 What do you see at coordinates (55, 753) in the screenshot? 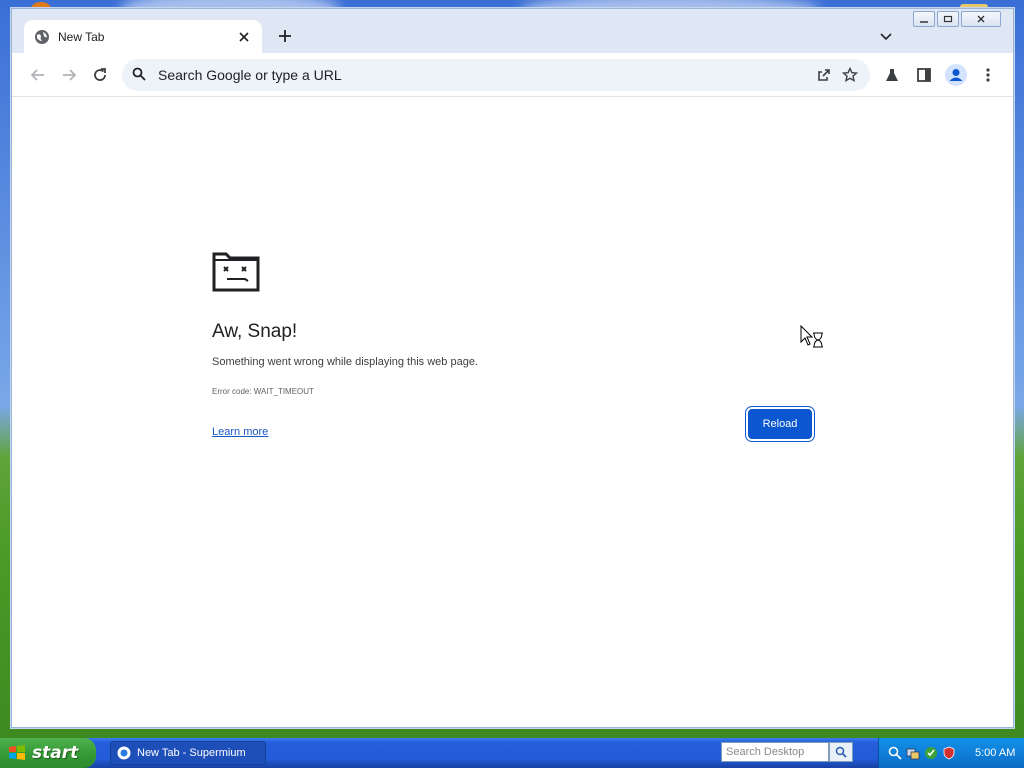
I see `start-label: start` at bounding box center [55, 753].